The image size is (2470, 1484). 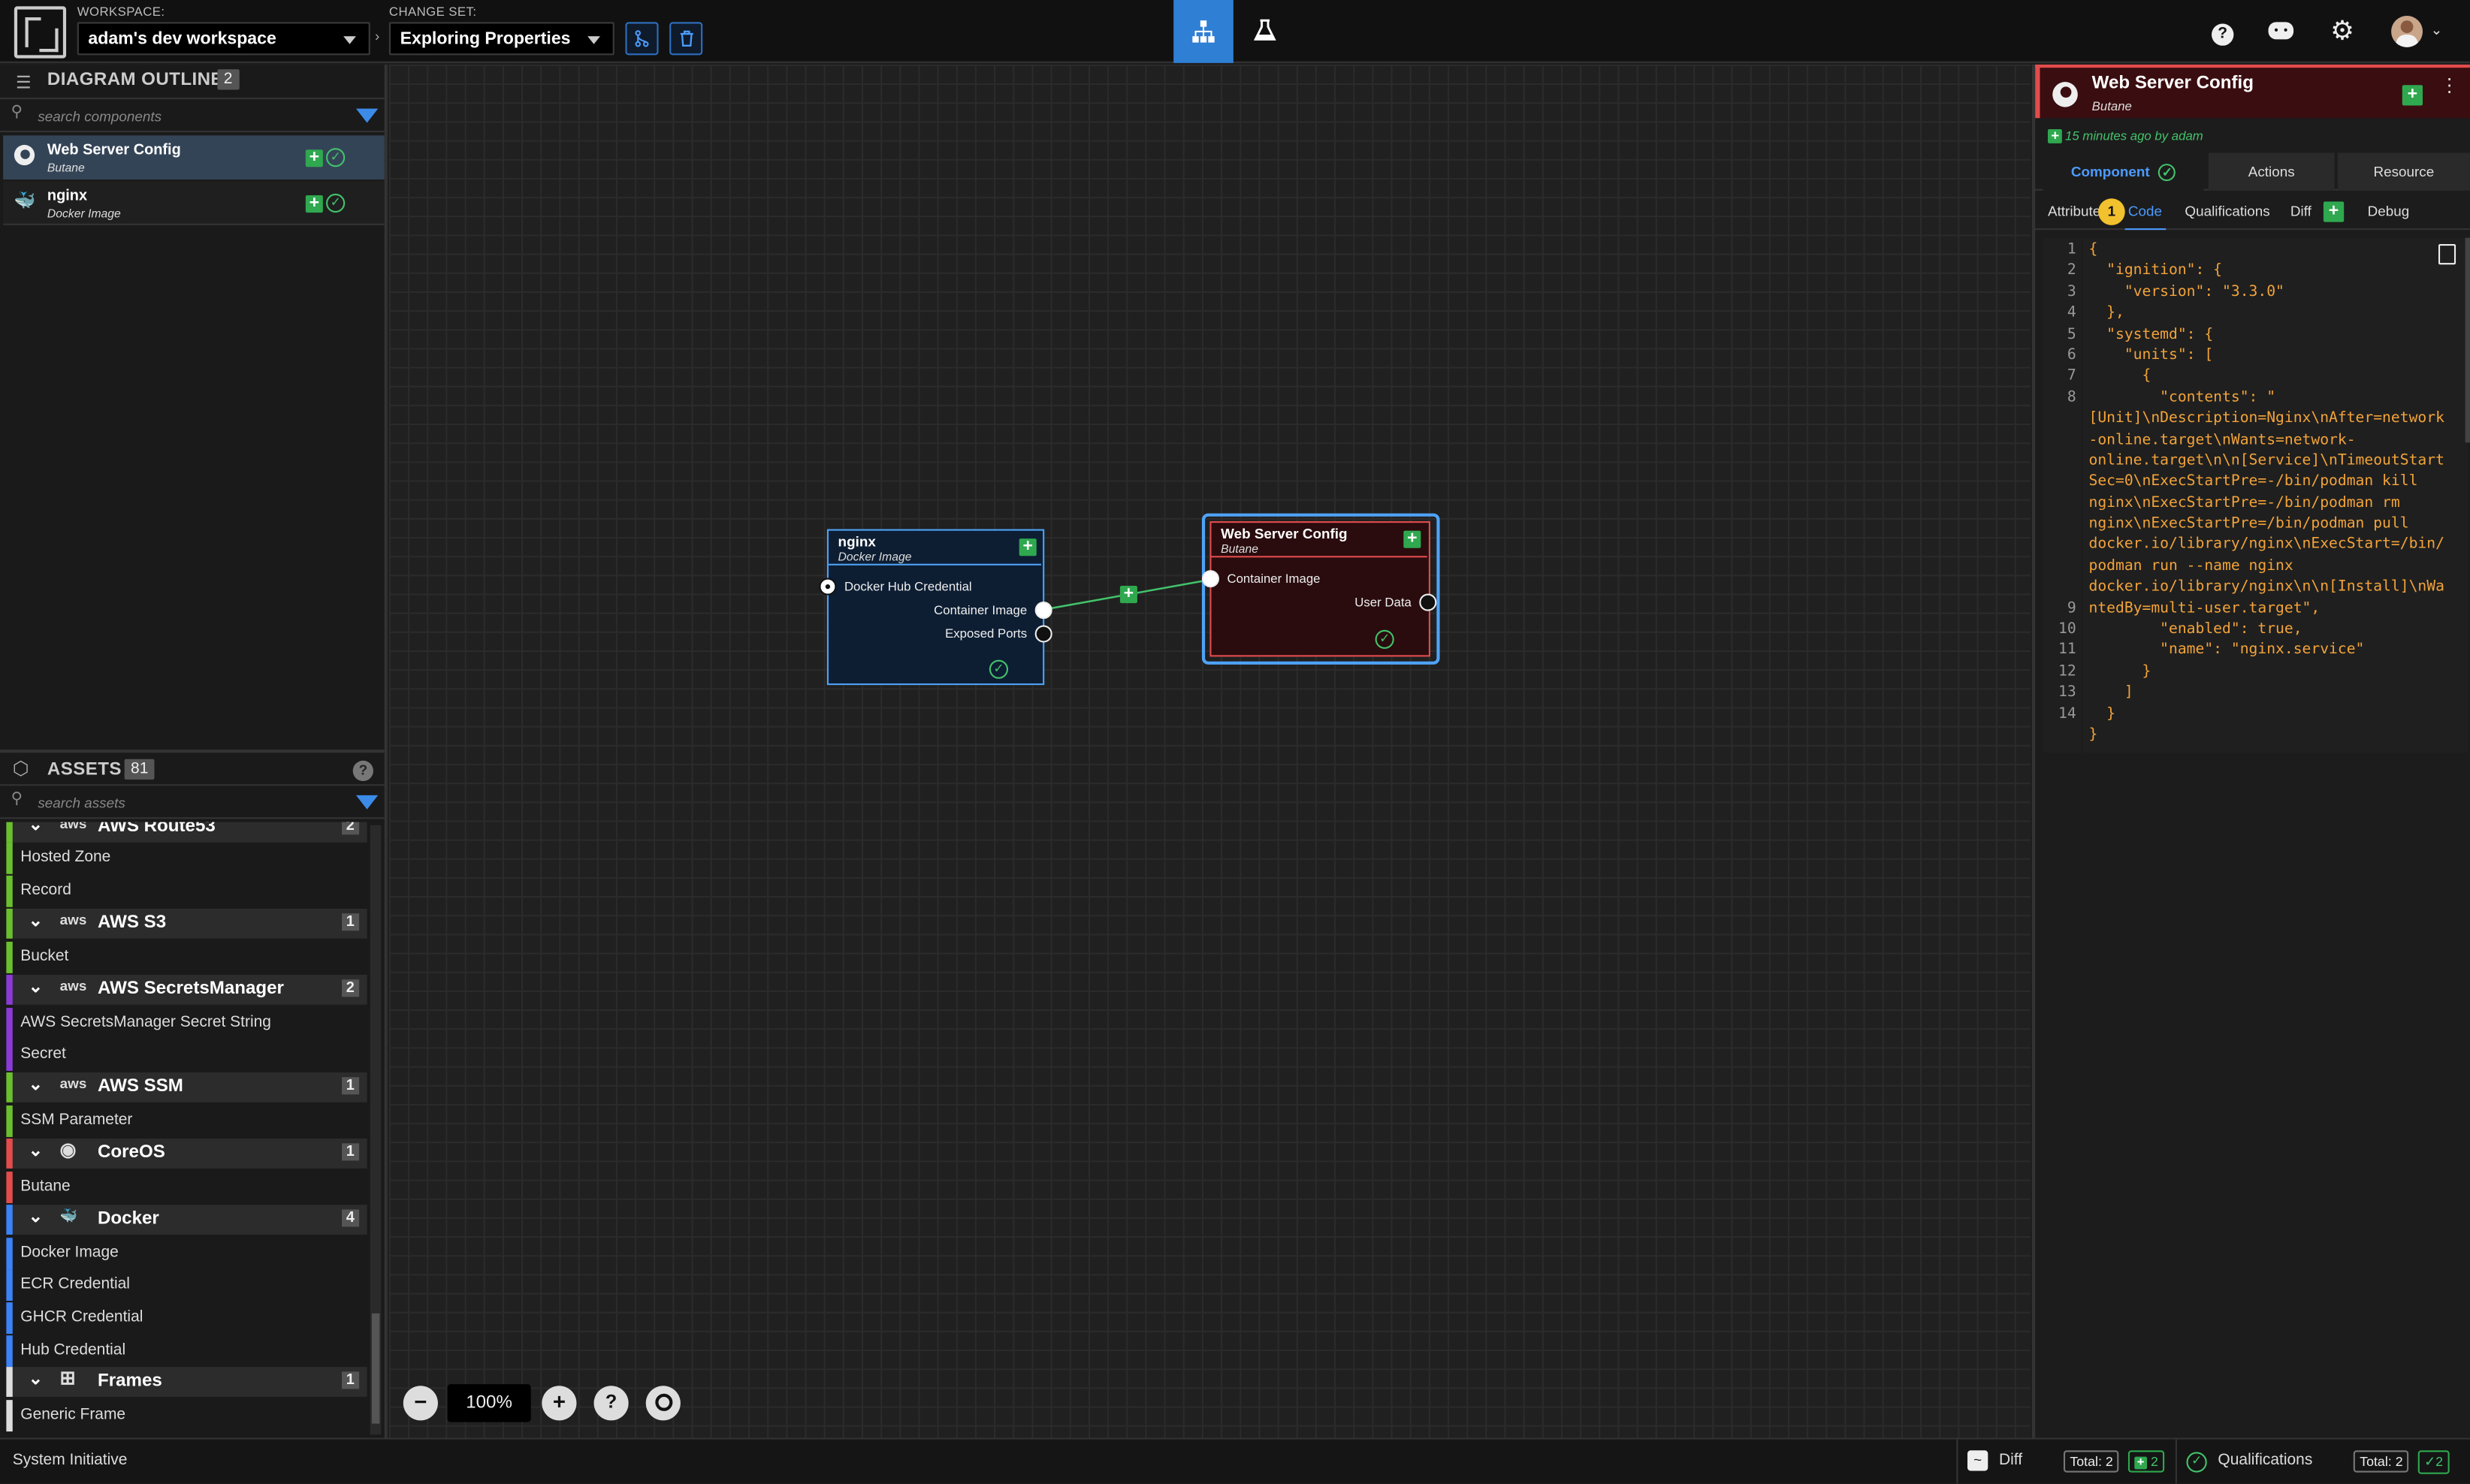 What do you see at coordinates (2190, 566) in the screenshot?
I see `code-line: podman run --name nginx` at bounding box center [2190, 566].